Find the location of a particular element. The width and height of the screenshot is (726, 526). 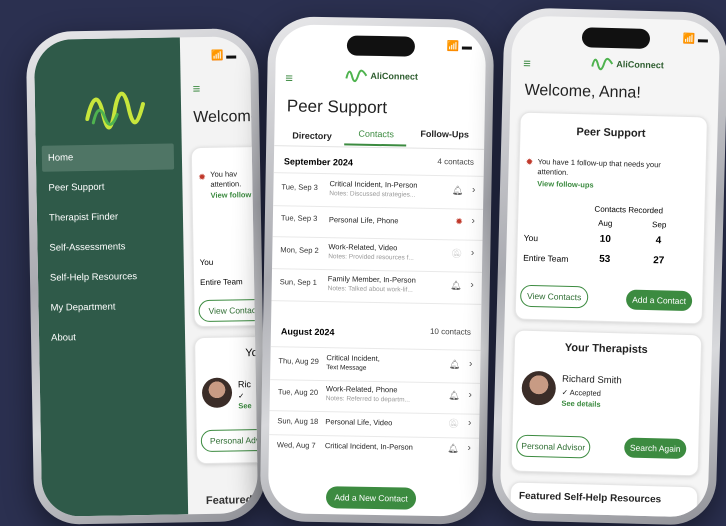

contacts-recorded-label: Contacts Recorded is located at coordinates (629, 210).